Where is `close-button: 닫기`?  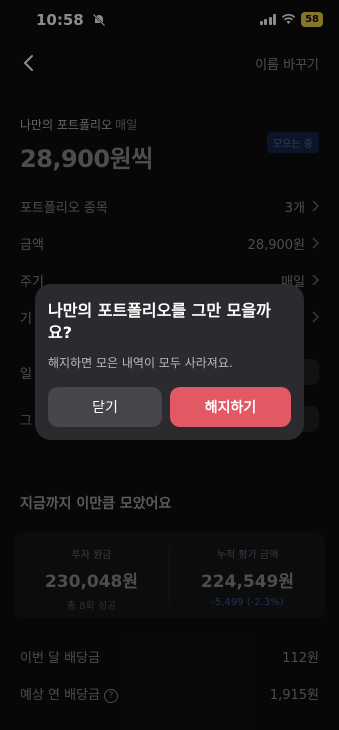 close-button: 닫기 is located at coordinates (105, 407).